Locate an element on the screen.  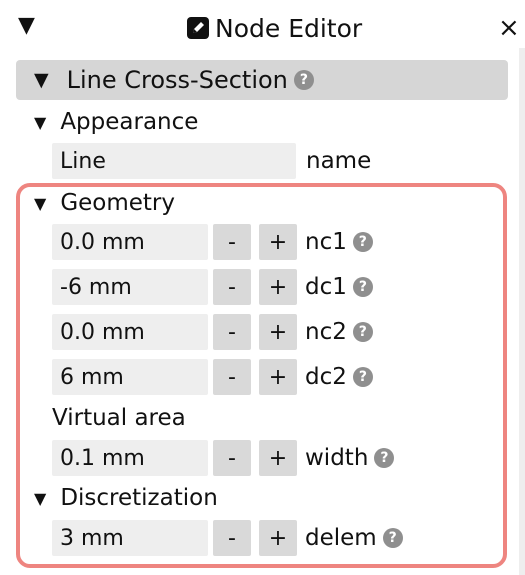
dc2-decrement-button: - is located at coordinates (232, 377).